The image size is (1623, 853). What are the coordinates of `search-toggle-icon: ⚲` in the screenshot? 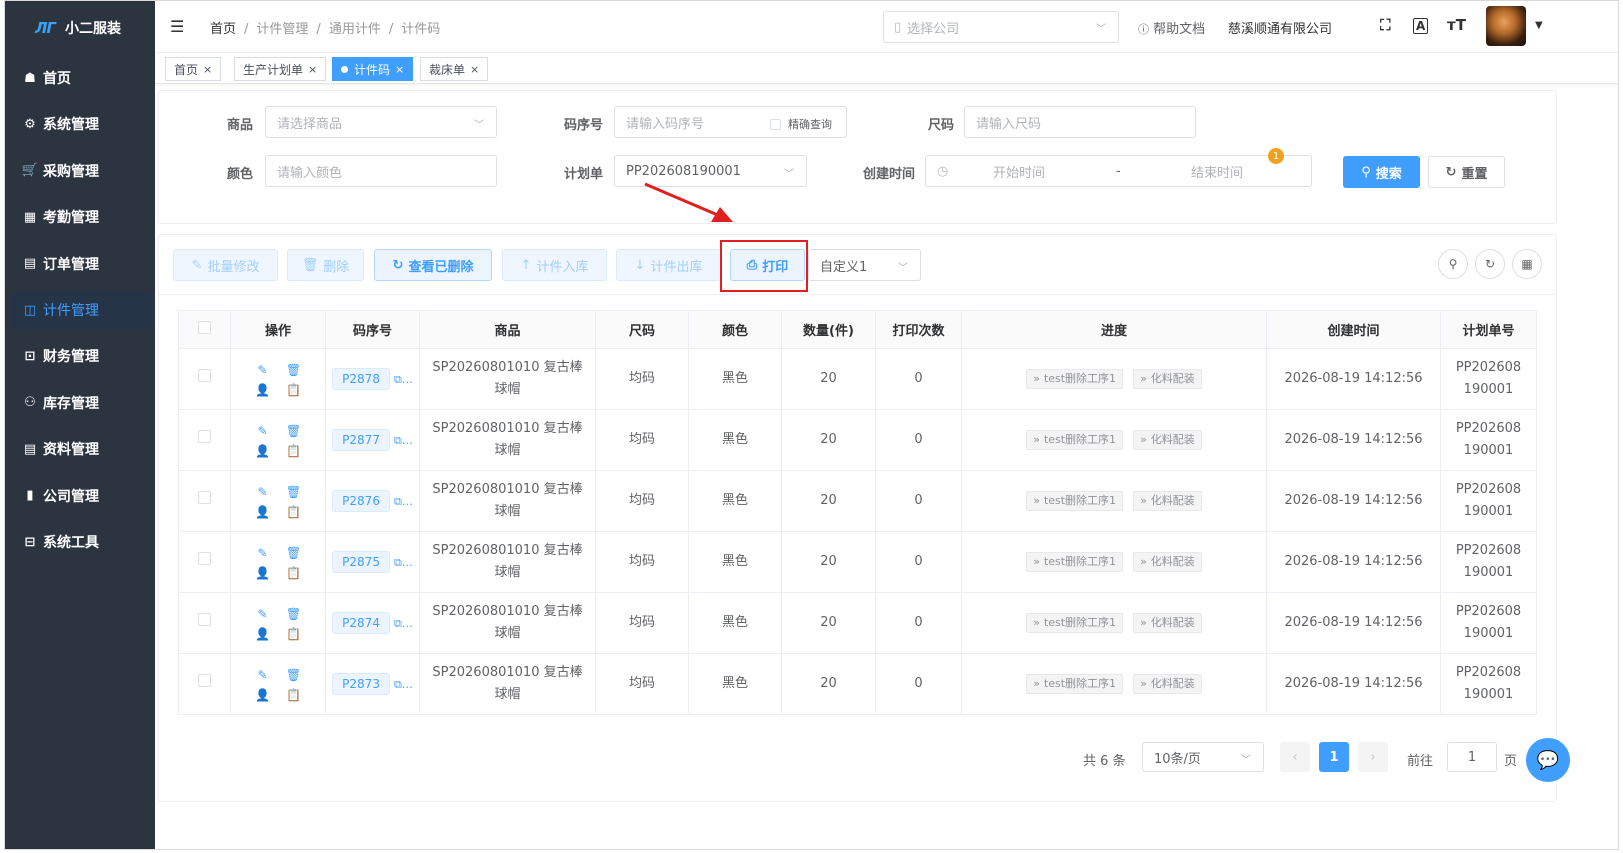 It's located at (1453, 264).